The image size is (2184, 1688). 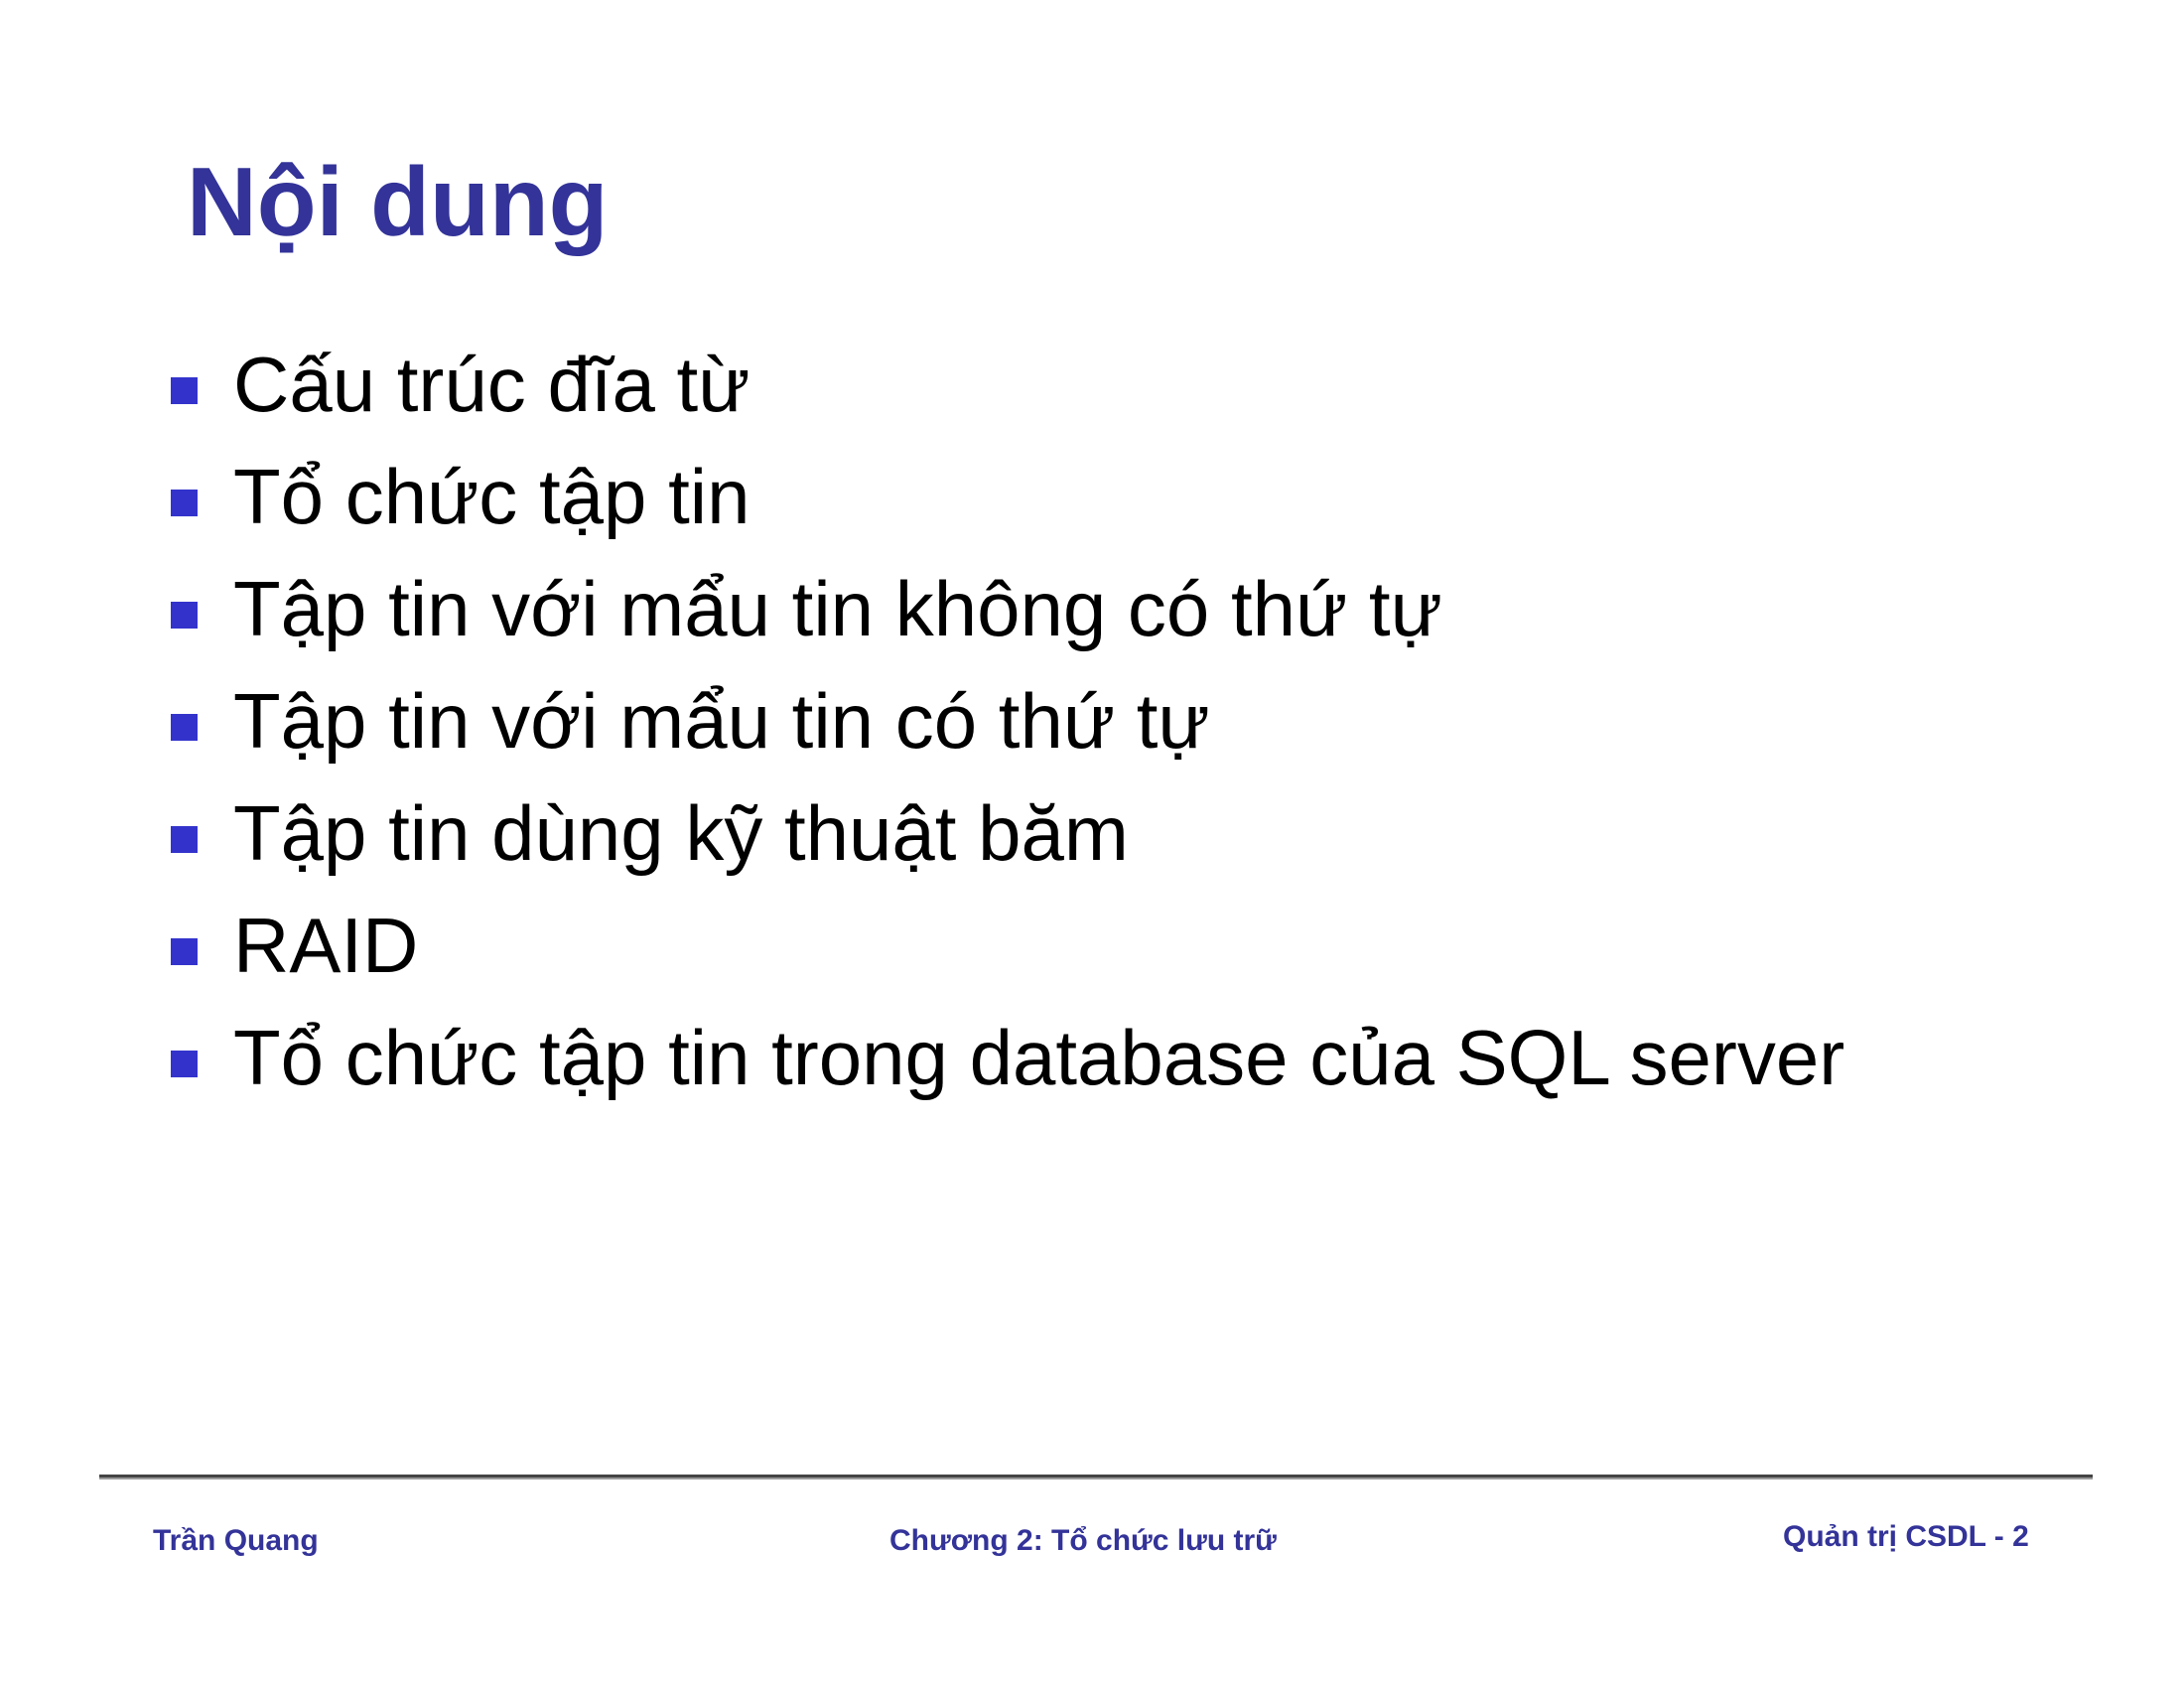 I want to click on bullet-item-unordered-records: Tập tin với mẩu tin không có thứ tự, so click(x=1007, y=608).